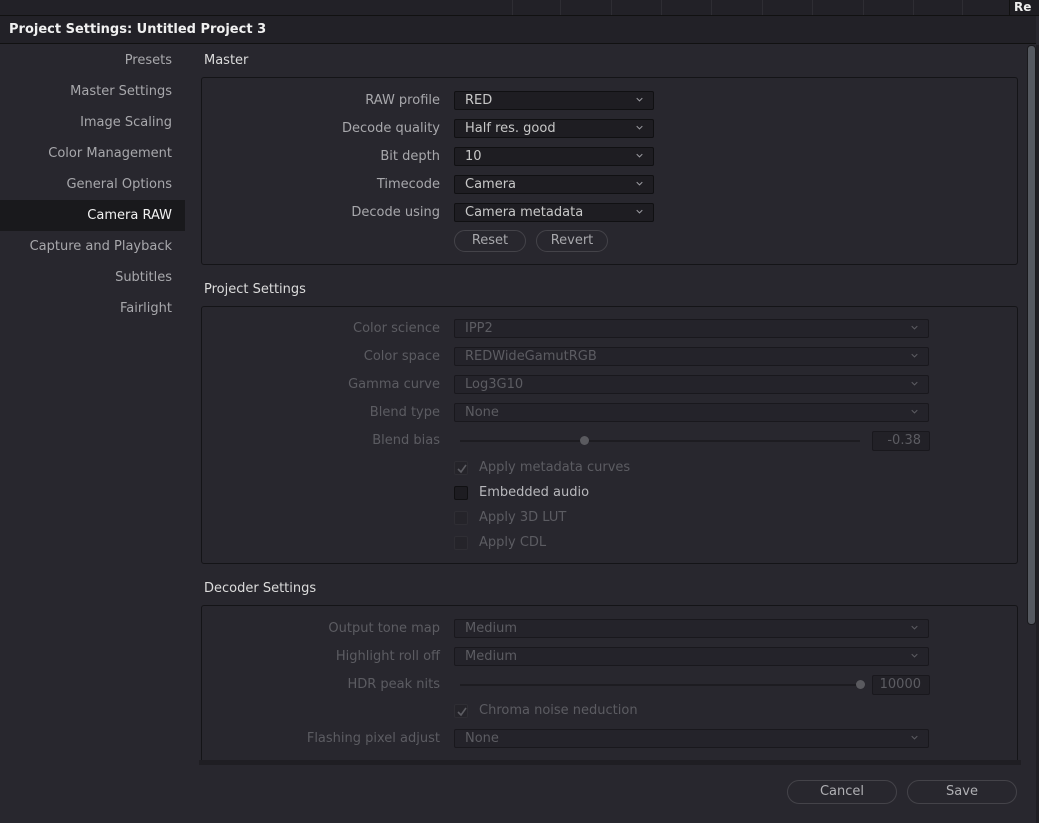  What do you see at coordinates (572, 241) in the screenshot?
I see `revert-button: Revert` at bounding box center [572, 241].